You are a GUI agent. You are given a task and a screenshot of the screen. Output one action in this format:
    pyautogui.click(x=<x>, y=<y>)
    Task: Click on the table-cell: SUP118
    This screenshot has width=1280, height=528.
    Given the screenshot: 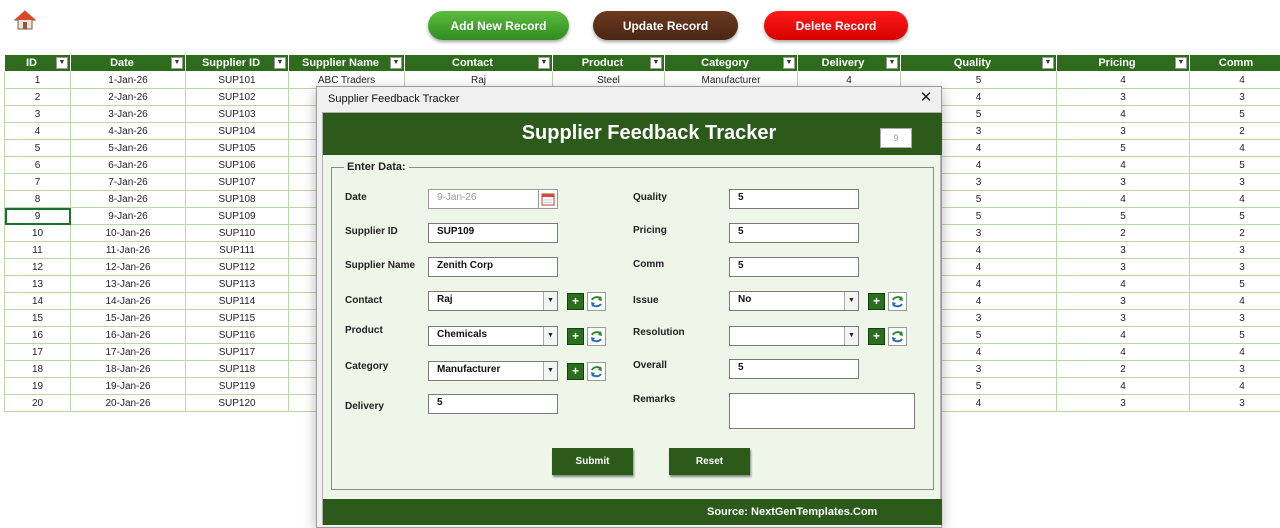 What is the action you would take?
    pyautogui.click(x=237, y=369)
    